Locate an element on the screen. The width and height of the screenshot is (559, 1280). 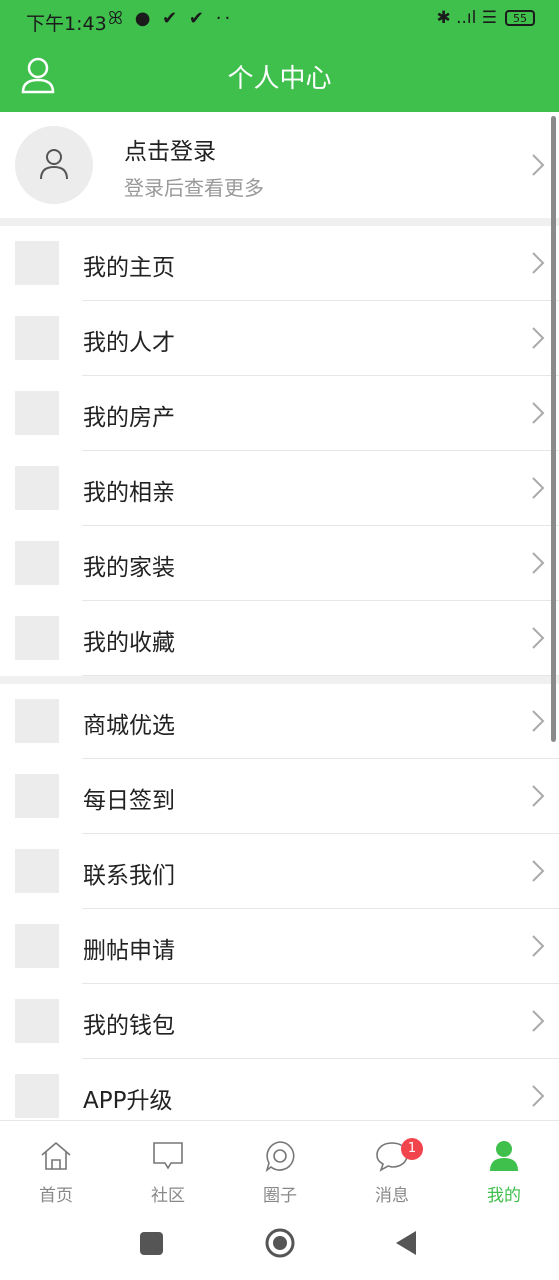
login-row: 点击登录 登录后查看更多 is located at coordinates (279, 165).